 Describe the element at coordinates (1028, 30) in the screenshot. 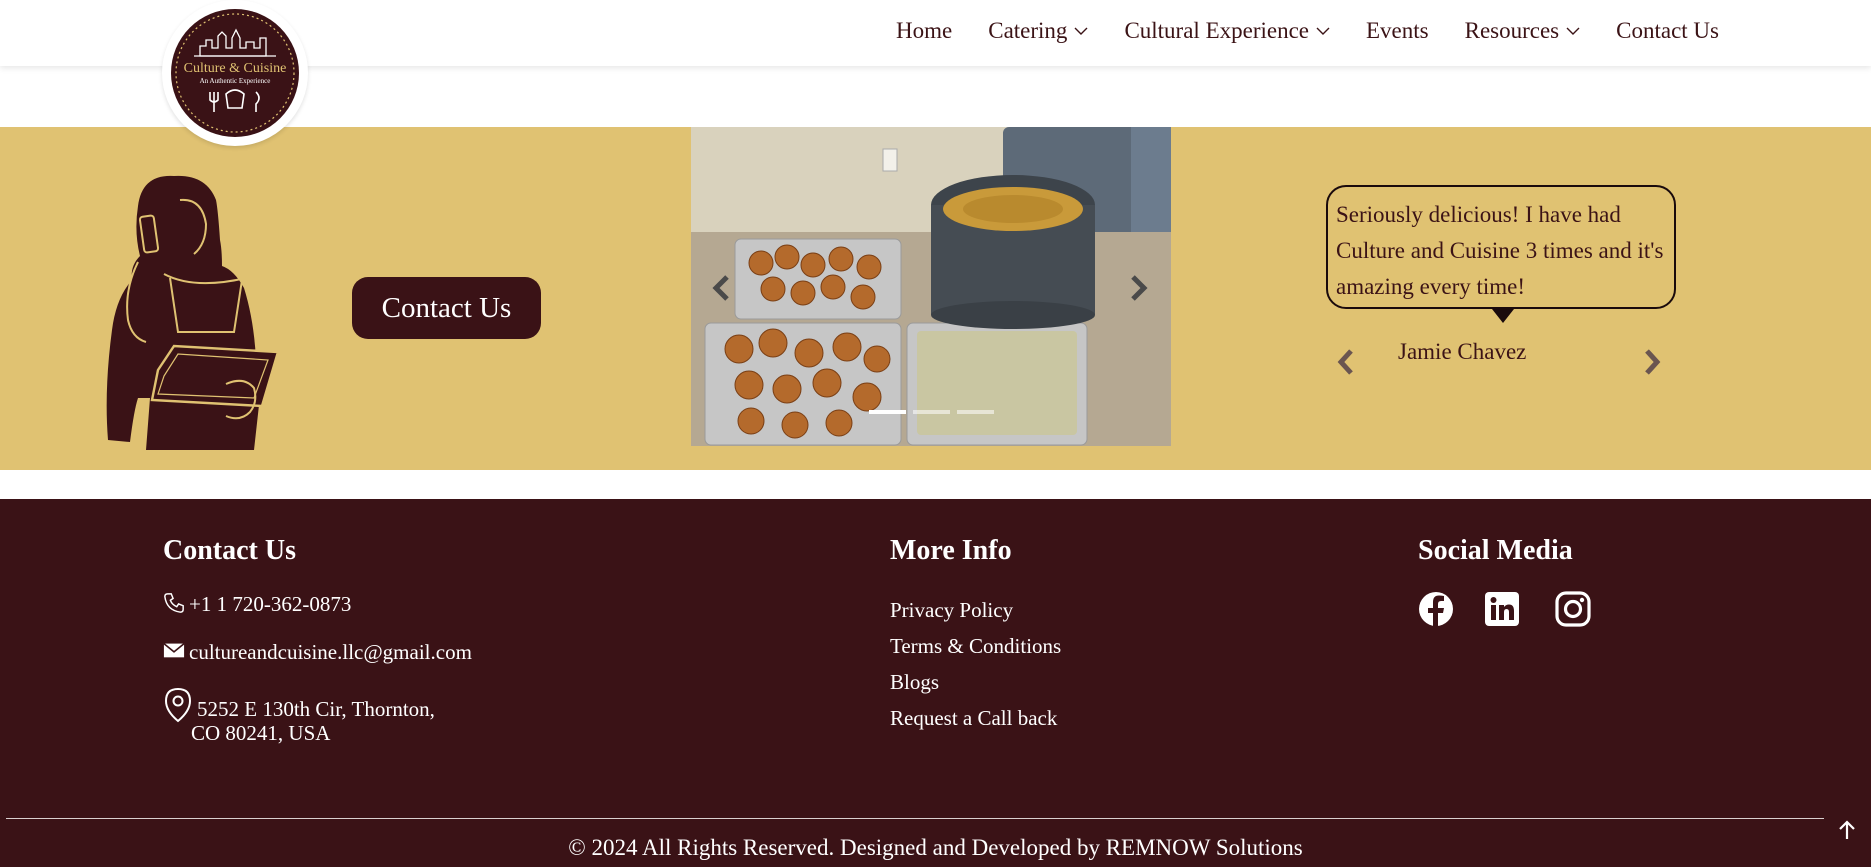

I see `nav-catering-label: Catering` at that location.